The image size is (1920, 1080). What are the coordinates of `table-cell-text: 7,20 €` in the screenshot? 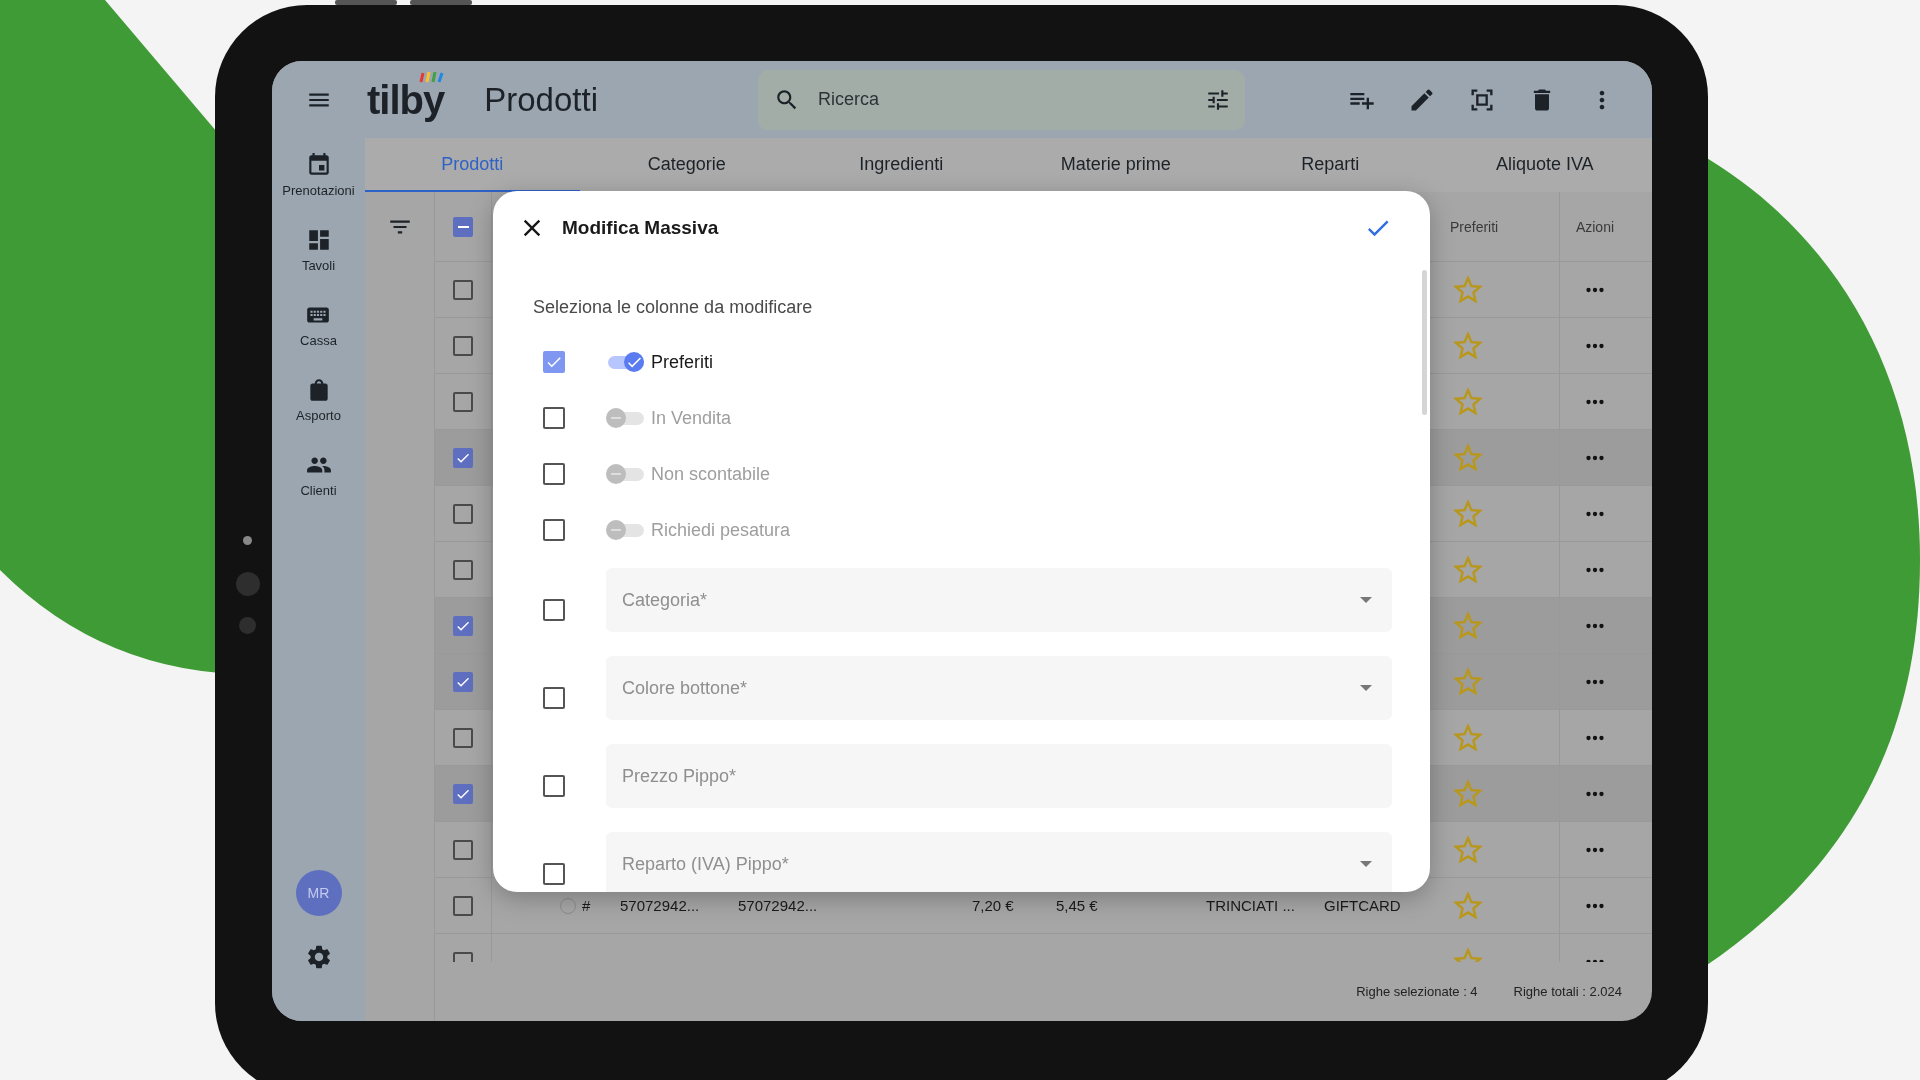 It's located at (993, 905).